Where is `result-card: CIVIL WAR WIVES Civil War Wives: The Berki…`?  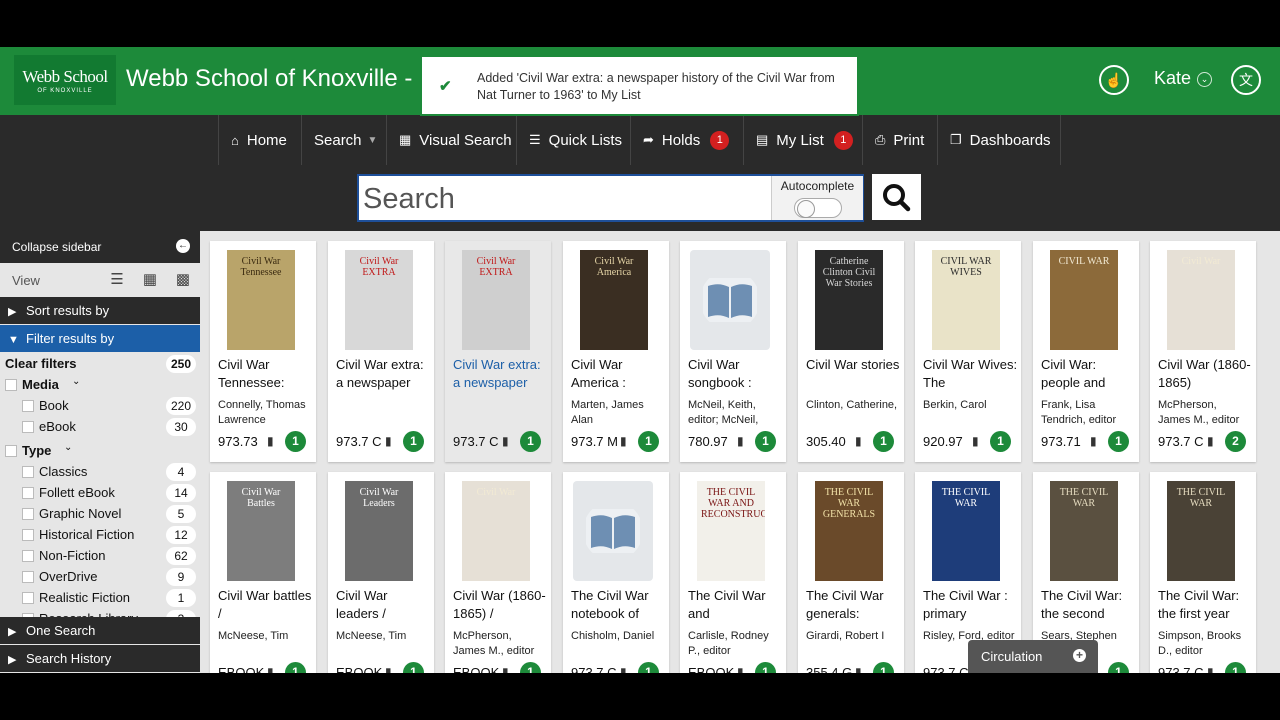
result-card: CIVIL WAR WIVES Civil War Wives: The Berki… is located at coordinates (968, 351).